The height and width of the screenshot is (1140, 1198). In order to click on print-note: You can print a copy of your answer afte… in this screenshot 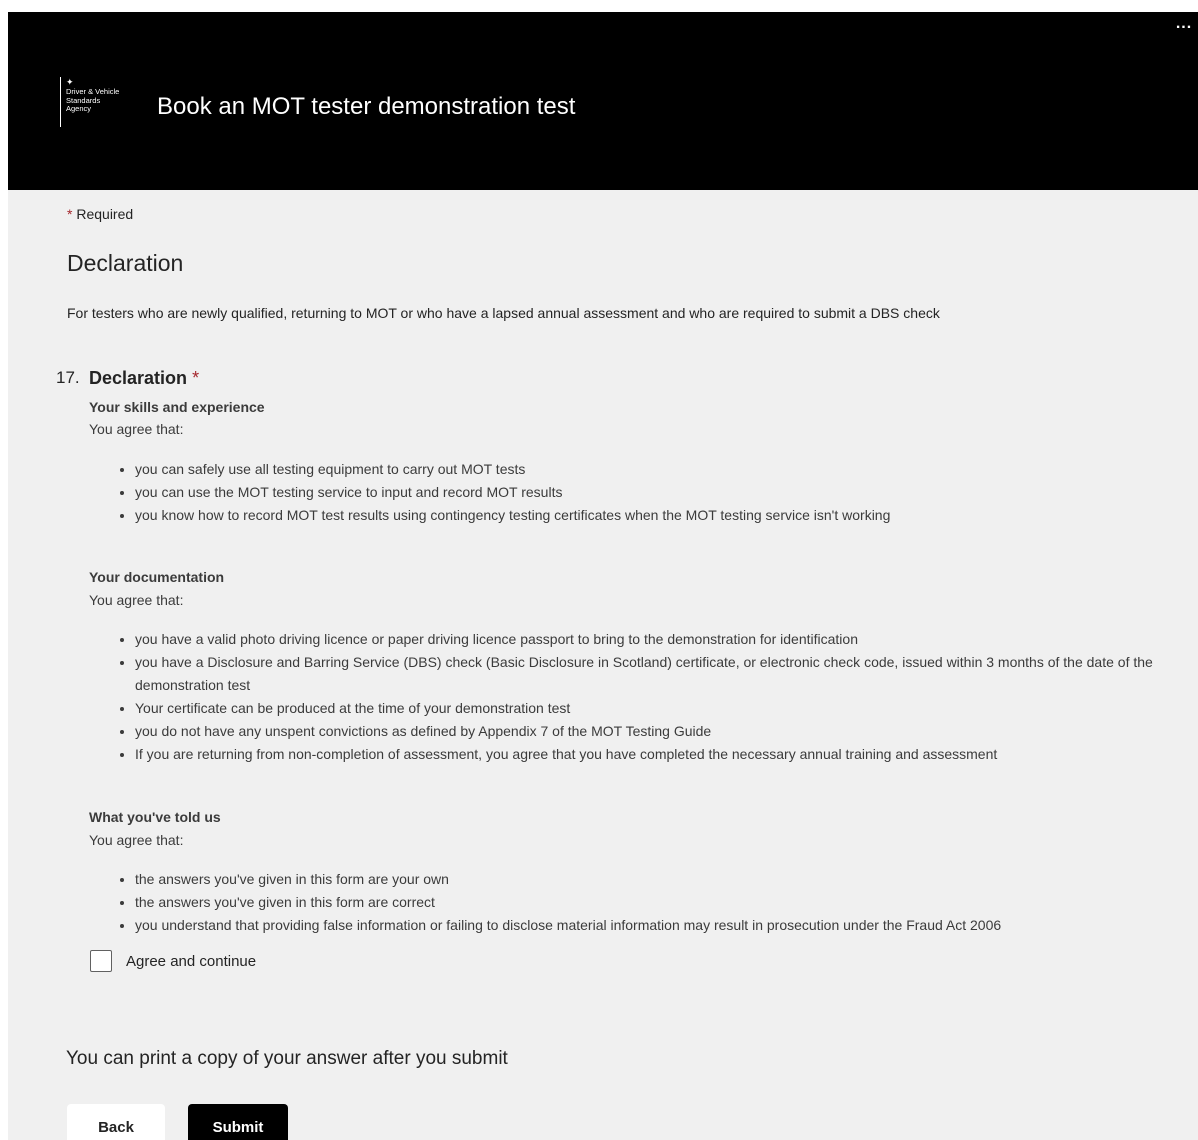, I will do `click(287, 1058)`.